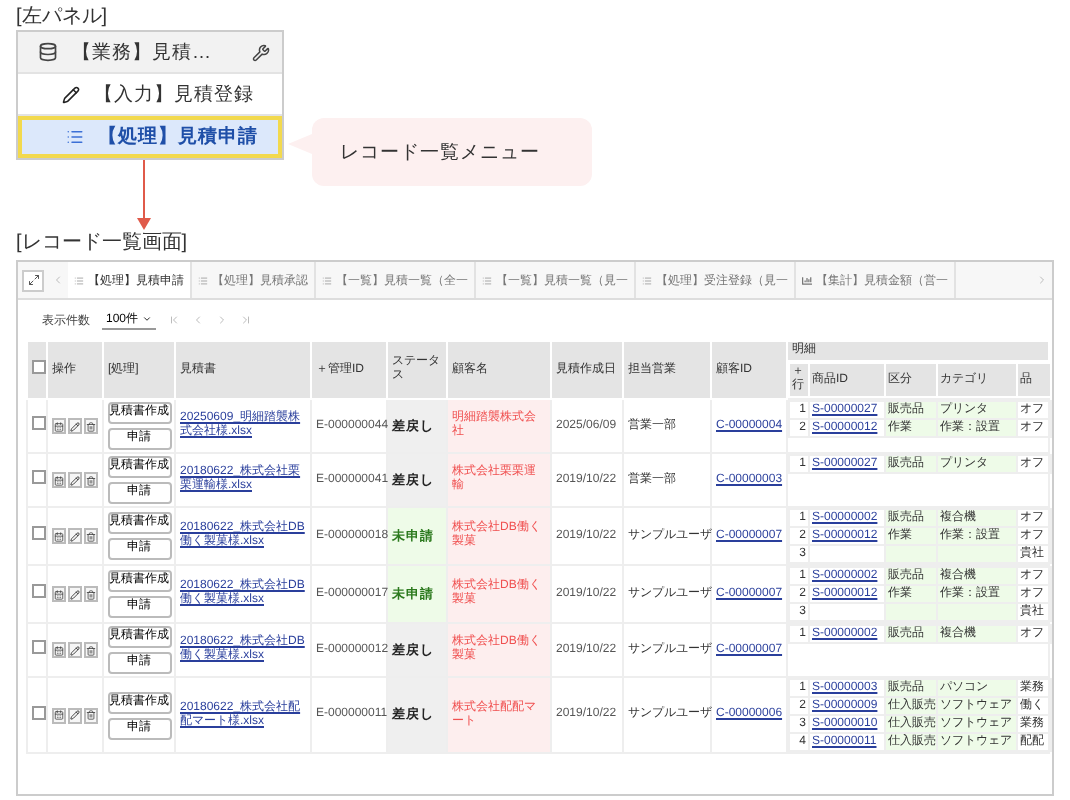 The width and height of the screenshot is (1070, 800). I want to click on expand-icon, so click(33, 280).